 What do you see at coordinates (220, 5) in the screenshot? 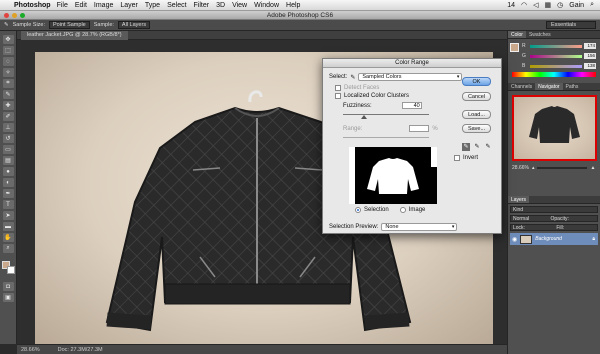
I see `menu-3d: 3D` at bounding box center [220, 5].